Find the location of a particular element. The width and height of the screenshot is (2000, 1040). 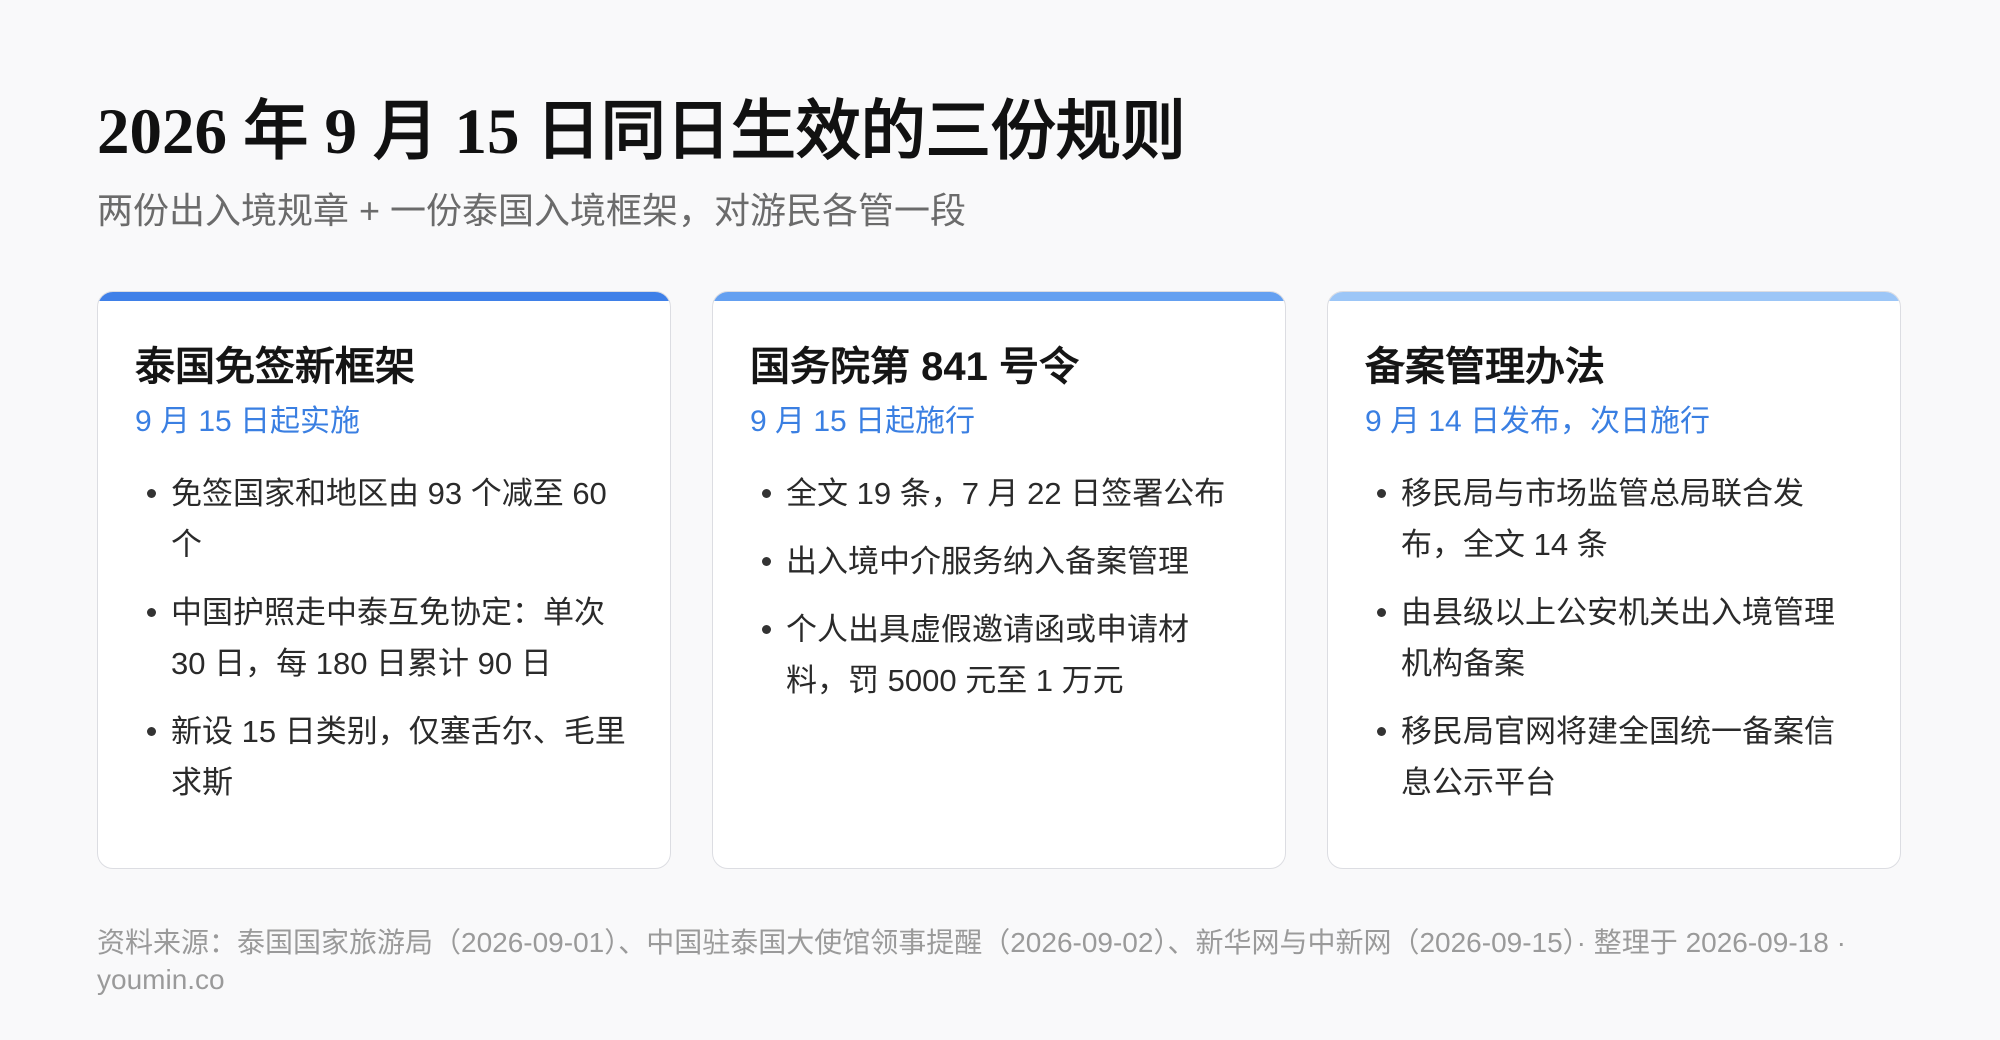

list-item: 个人出具虚假邀请函或申请材料，罚 5000 元至 1 万元 is located at coordinates (1000, 655).